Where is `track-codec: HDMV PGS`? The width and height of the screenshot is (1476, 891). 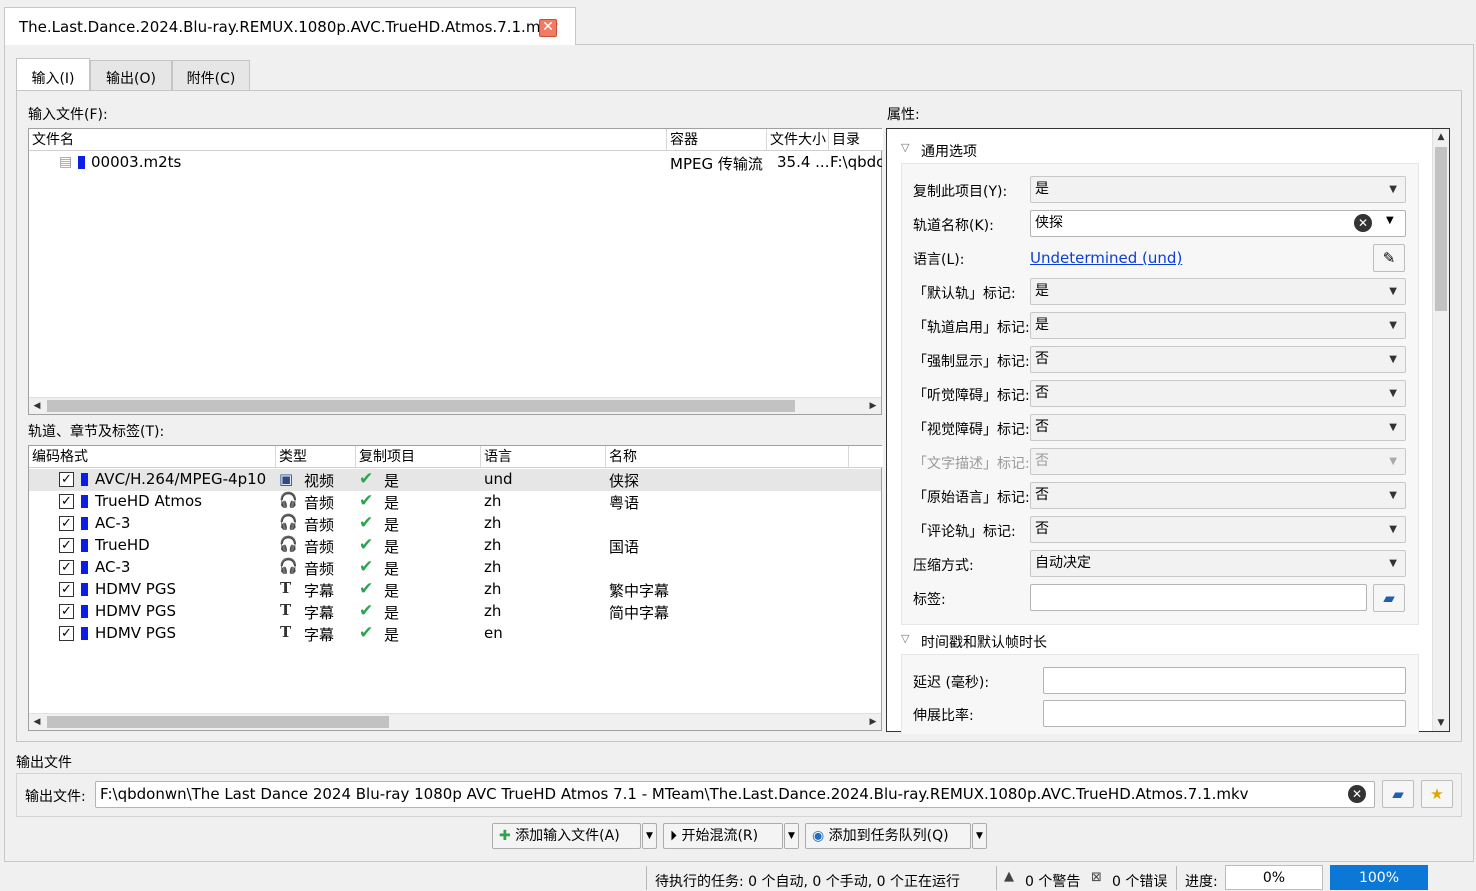
track-codec: HDMV PGS is located at coordinates (135, 611).